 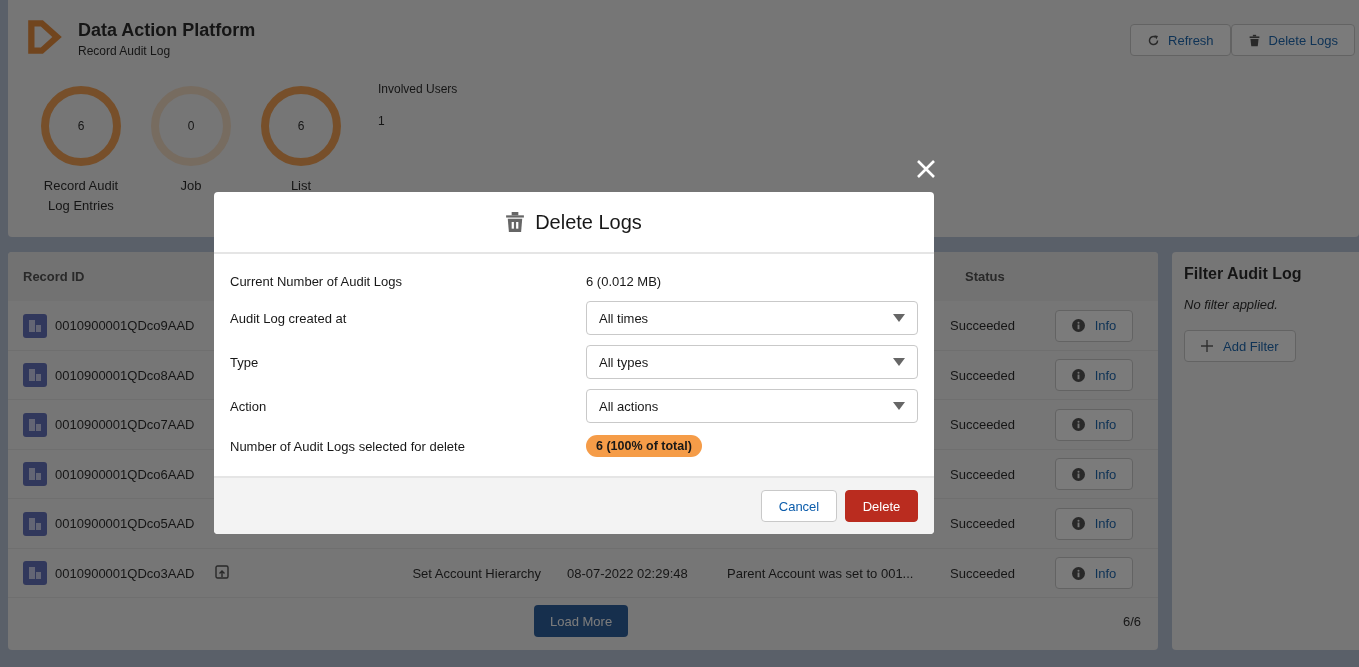 I want to click on field-label: Current Number of Audit Logs, so click(x=316, y=281).